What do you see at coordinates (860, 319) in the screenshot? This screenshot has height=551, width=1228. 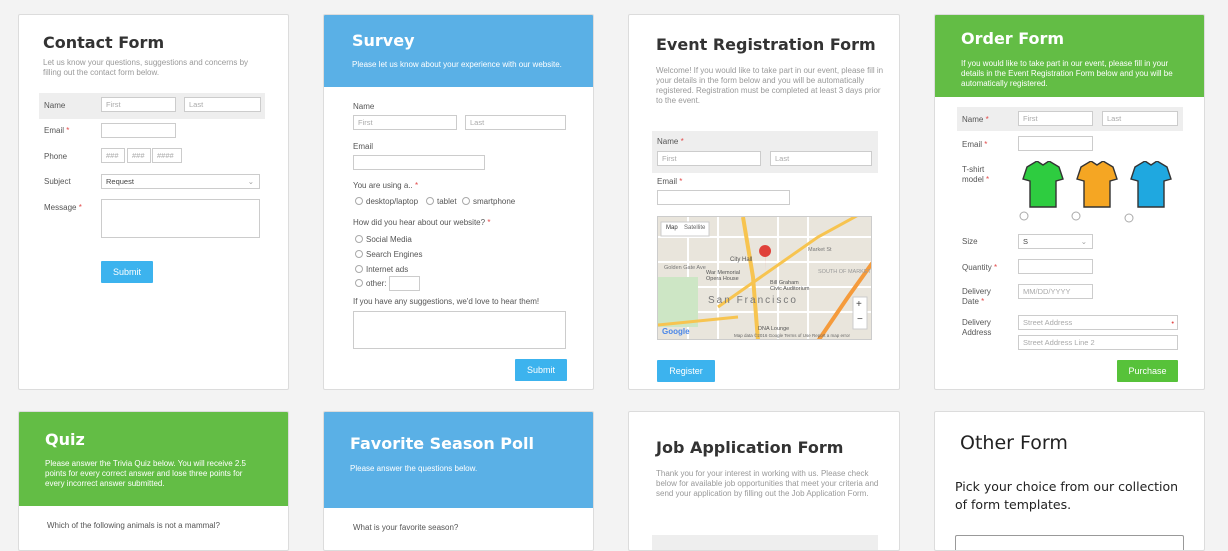 I see `zoom-out-button: −` at bounding box center [860, 319].